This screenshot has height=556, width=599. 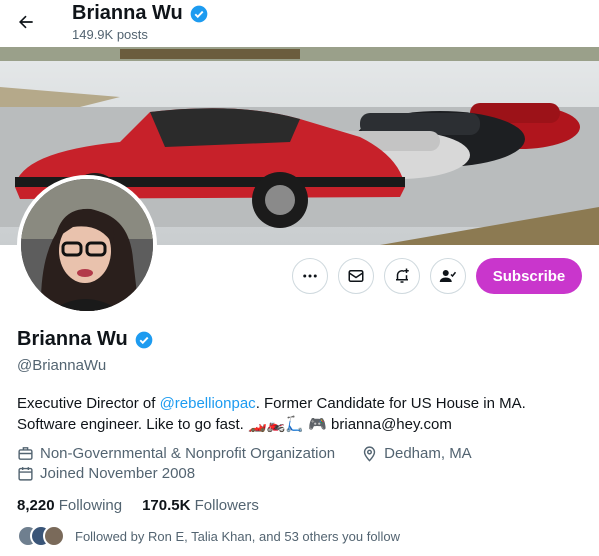 What do you see at coordinates (118, 473) in the screenshot?
I see `profile-joined: Joined November 2008` at bounding box center [118, 473].